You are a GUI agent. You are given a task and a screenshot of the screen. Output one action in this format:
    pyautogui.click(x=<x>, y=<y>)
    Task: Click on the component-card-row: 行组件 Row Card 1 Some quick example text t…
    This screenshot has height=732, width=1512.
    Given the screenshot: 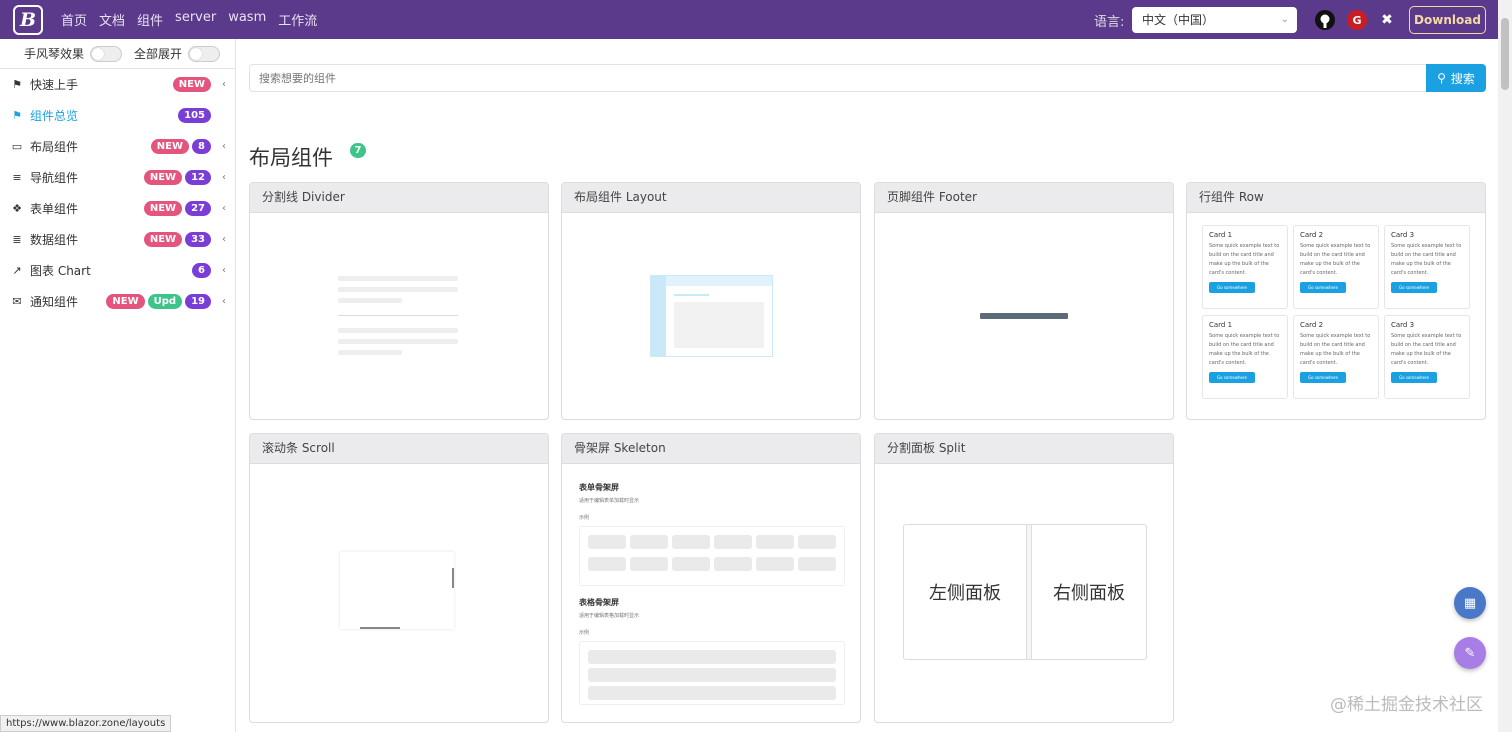 What is the action you would take?
    pyautogui.click(x=1336, y=301)
    